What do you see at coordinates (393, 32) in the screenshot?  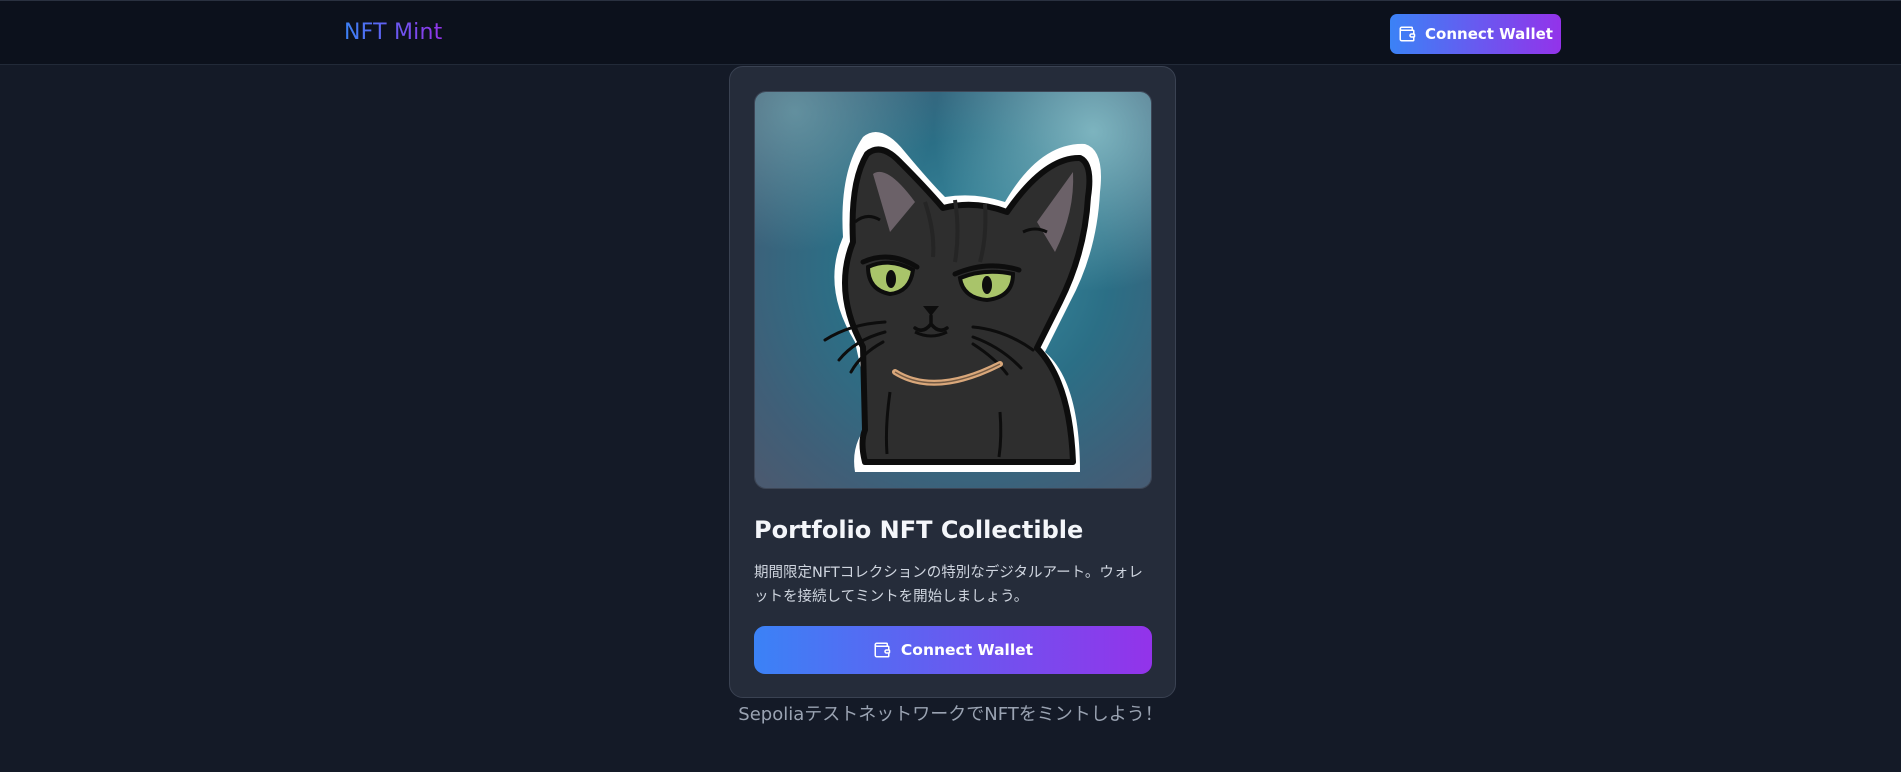 I see `brand-logo-text: NFT Mint` at bounding box center [393, 32].